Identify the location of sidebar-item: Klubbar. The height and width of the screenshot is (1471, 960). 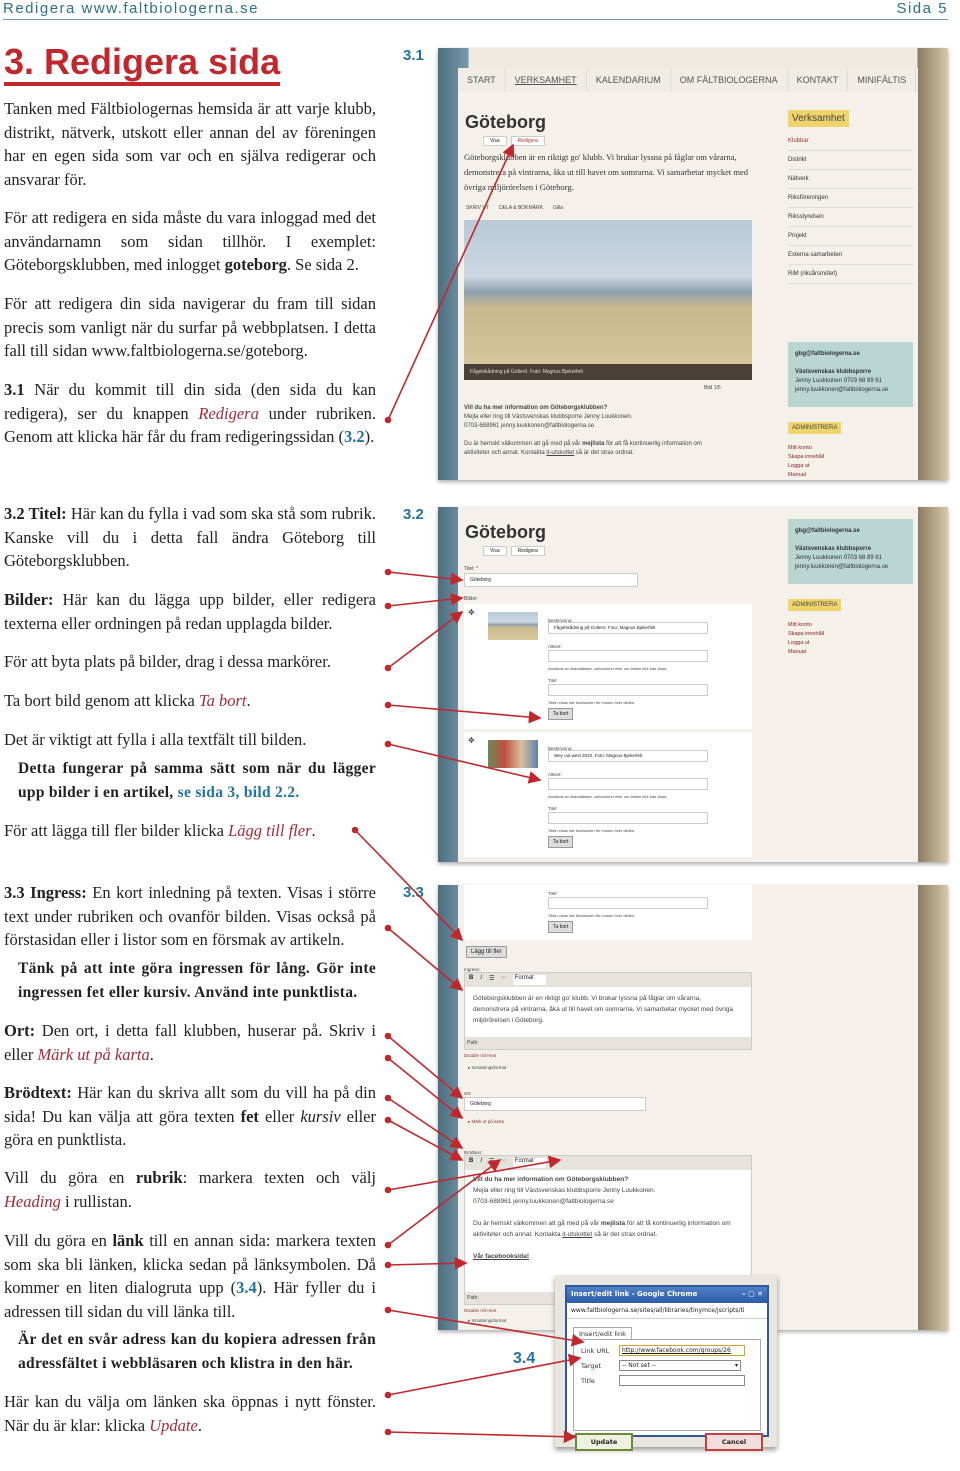
(850, 141).